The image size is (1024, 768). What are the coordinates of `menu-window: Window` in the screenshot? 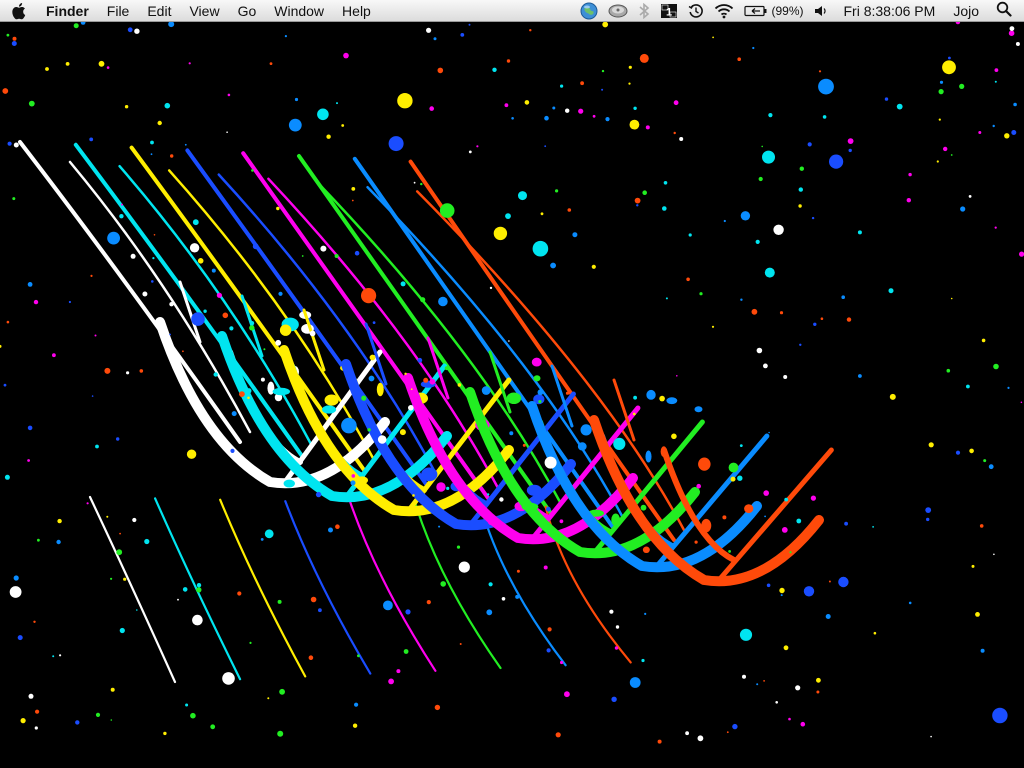 It's located at (299, 11).